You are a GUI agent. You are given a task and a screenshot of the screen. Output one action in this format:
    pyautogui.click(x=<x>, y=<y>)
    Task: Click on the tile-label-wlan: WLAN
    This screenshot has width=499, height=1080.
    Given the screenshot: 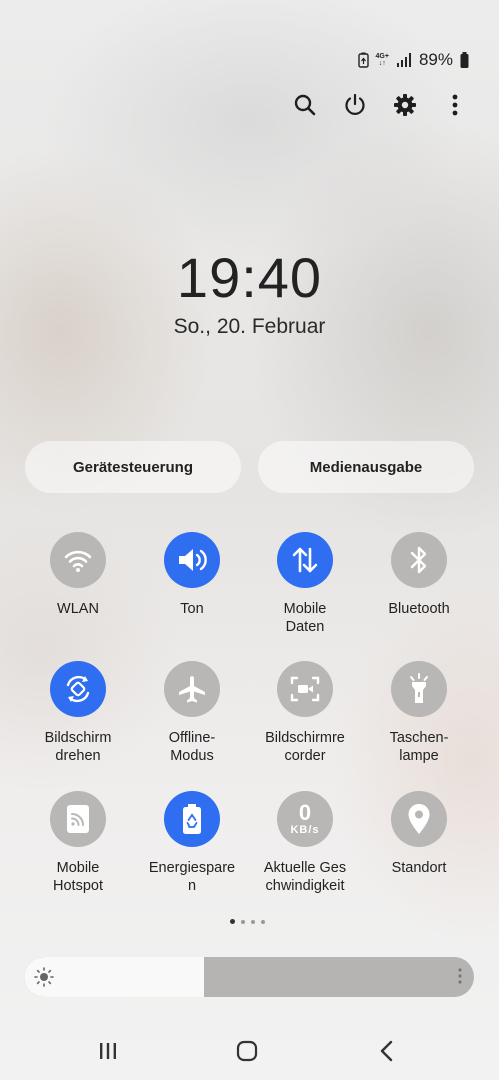 What is the action you would take?
    pyautogui.click(x=78, y=609)
    